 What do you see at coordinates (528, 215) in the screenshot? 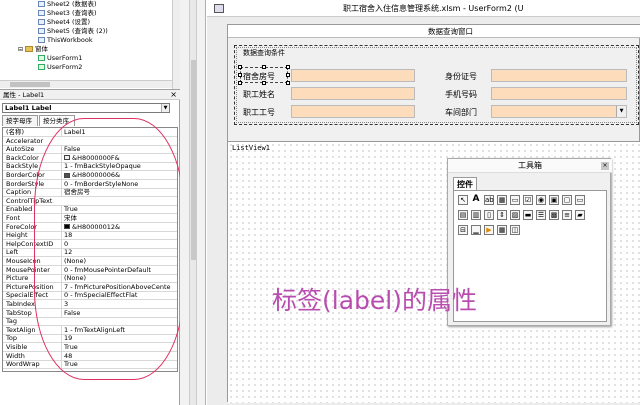
I see `toolbox-refedit-icon: ▬` at bounding box center [528, 215].